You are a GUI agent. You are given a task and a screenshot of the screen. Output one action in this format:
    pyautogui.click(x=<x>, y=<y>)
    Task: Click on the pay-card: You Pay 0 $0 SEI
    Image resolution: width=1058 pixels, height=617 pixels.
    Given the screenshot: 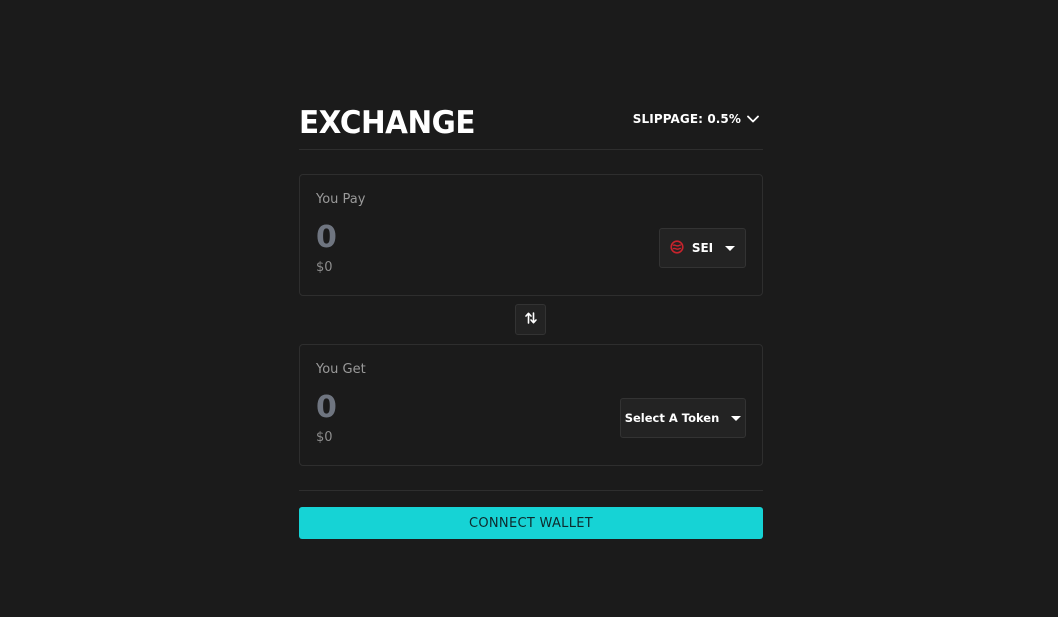 What is the action you would take?
    pyautogui.click(x=531, y=235)
    